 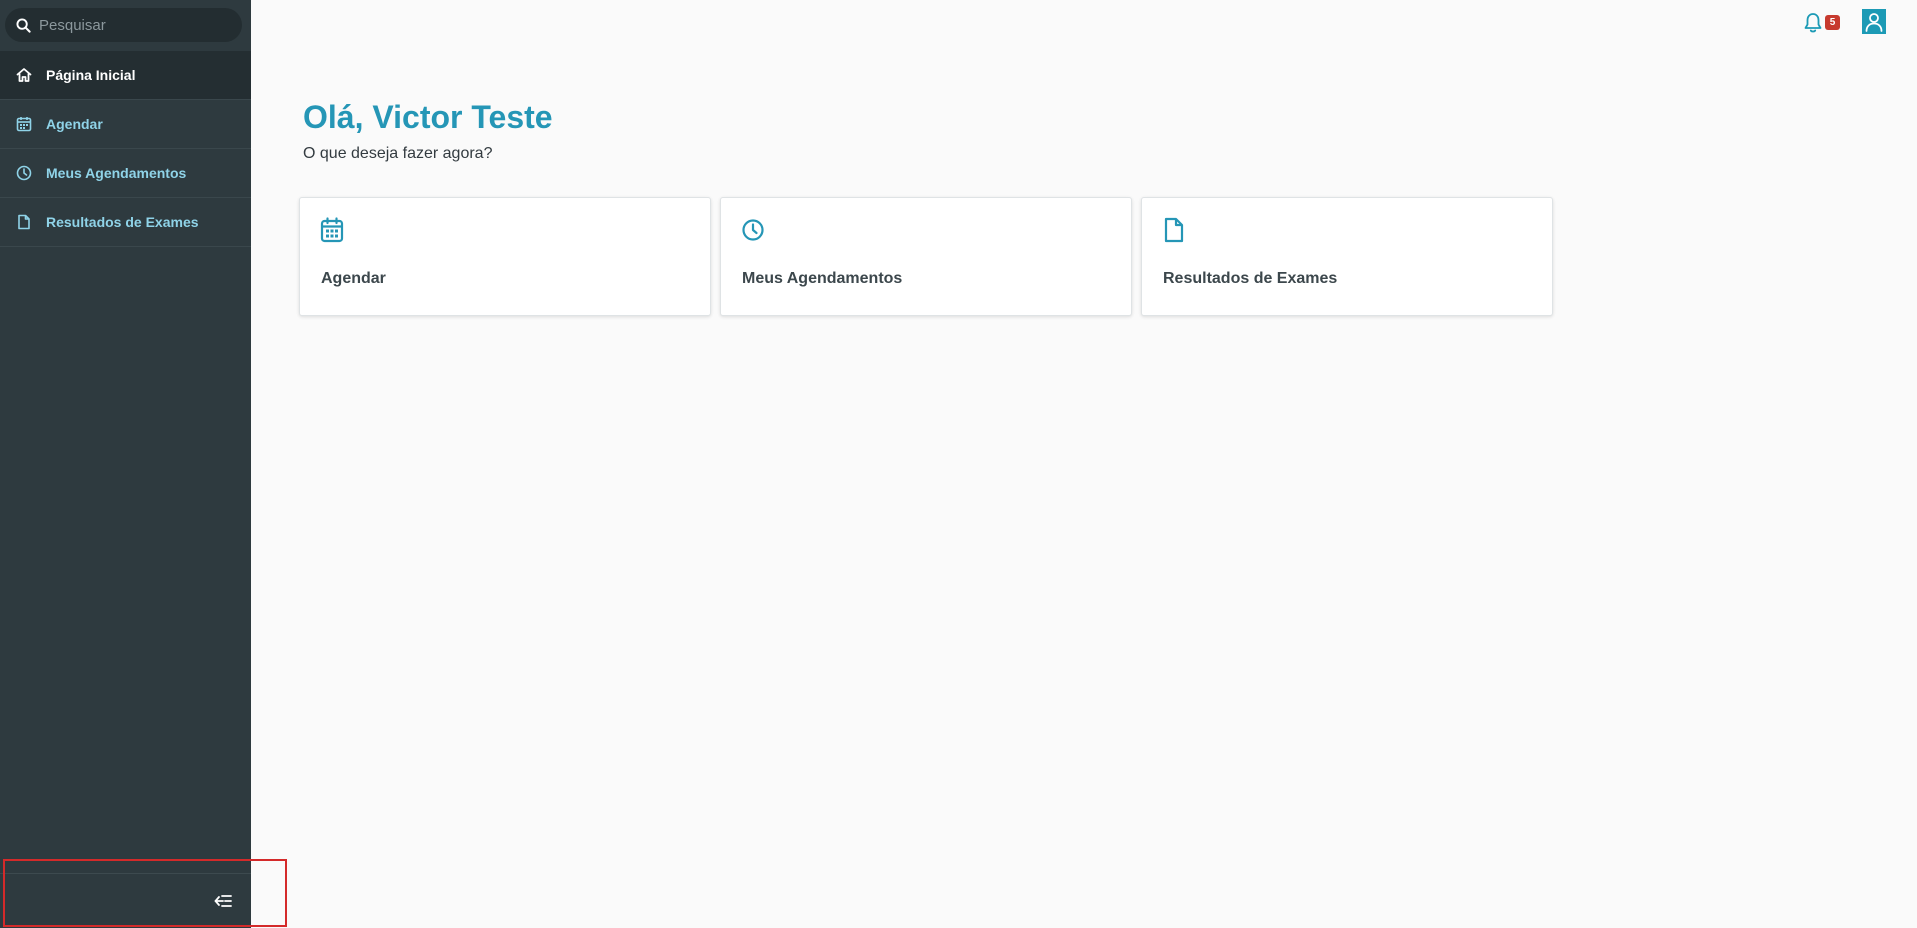 I want to click on page-title: Olá, Victor Teste, so click(x=428, y=117).